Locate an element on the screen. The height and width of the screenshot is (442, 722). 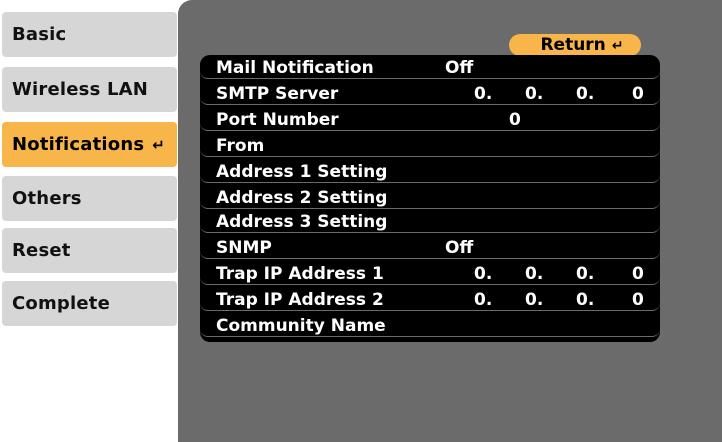
row-community-name: Community Name is located at coordinates (430, 326).